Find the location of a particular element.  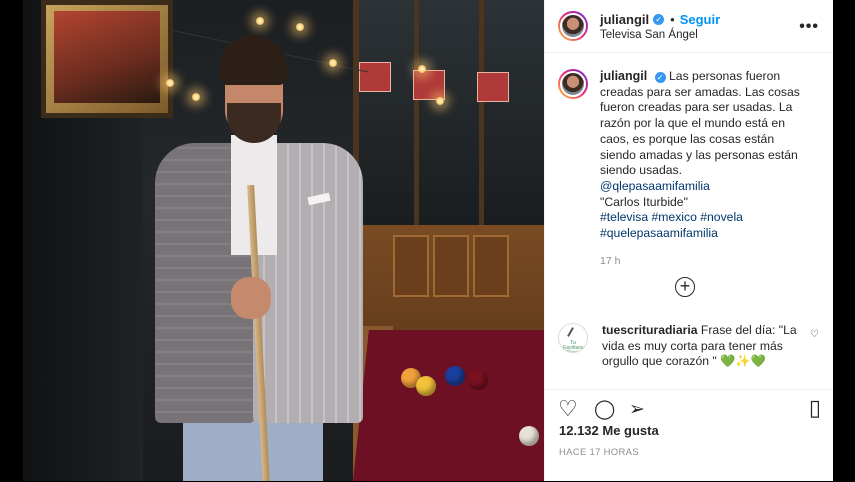

commenter-avatar-text: Tu Escritura Diaria is located at coordinates (573, 346).